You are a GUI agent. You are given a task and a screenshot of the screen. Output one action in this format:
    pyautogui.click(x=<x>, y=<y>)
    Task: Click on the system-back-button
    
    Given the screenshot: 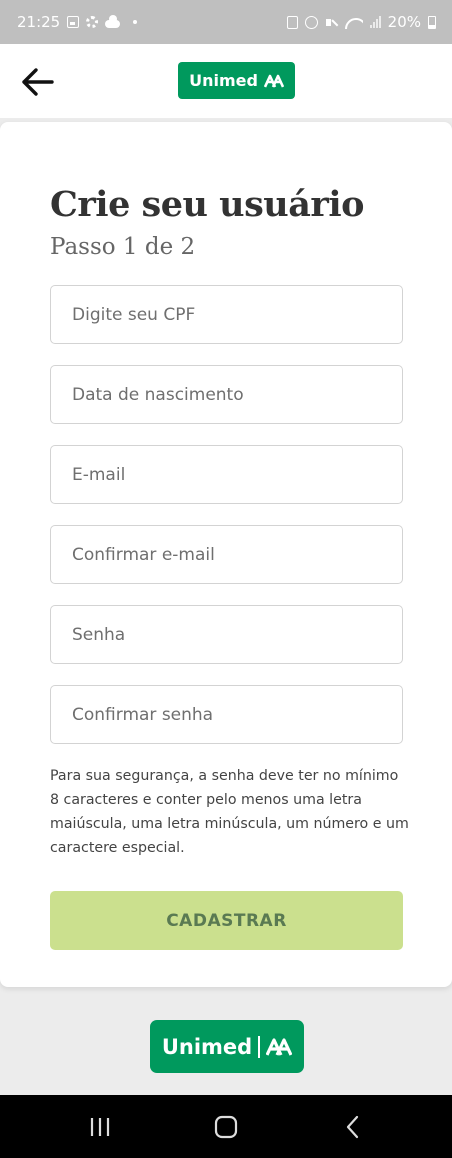 What is the action you would take?
    pyautogui.click(x=353, y=1126)
    